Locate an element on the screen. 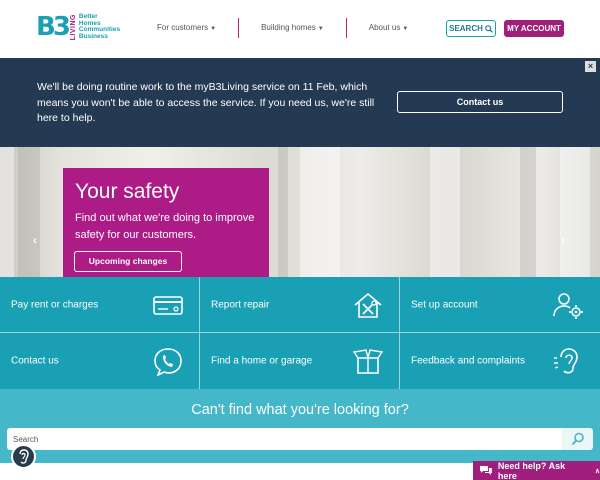  logo-mark: B3 is located at coordinates (53, 27).